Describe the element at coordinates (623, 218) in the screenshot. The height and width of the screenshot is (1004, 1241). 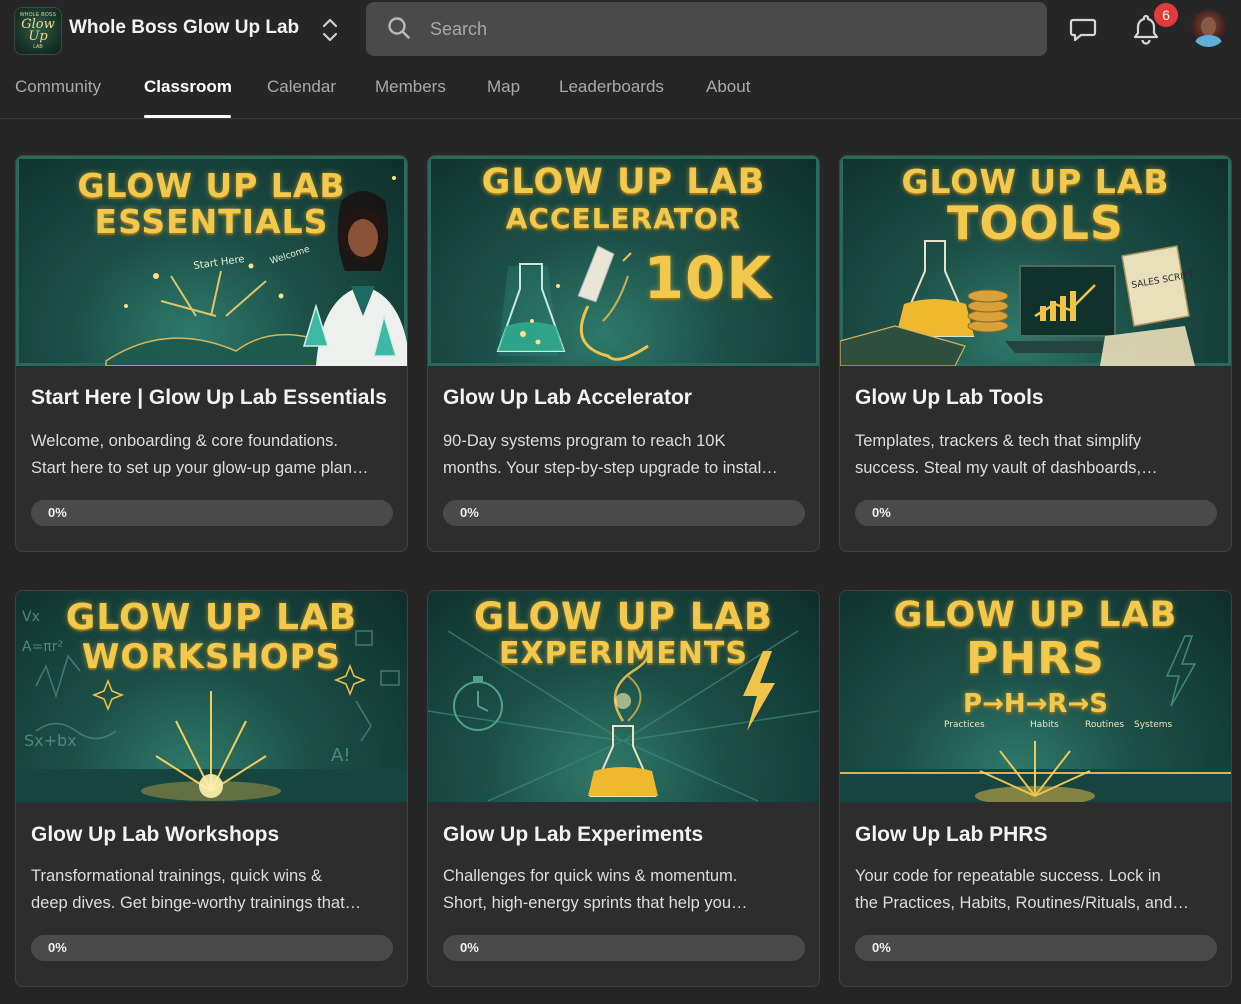
I see `cover-title-line2: ACCELERATOR` at that location.